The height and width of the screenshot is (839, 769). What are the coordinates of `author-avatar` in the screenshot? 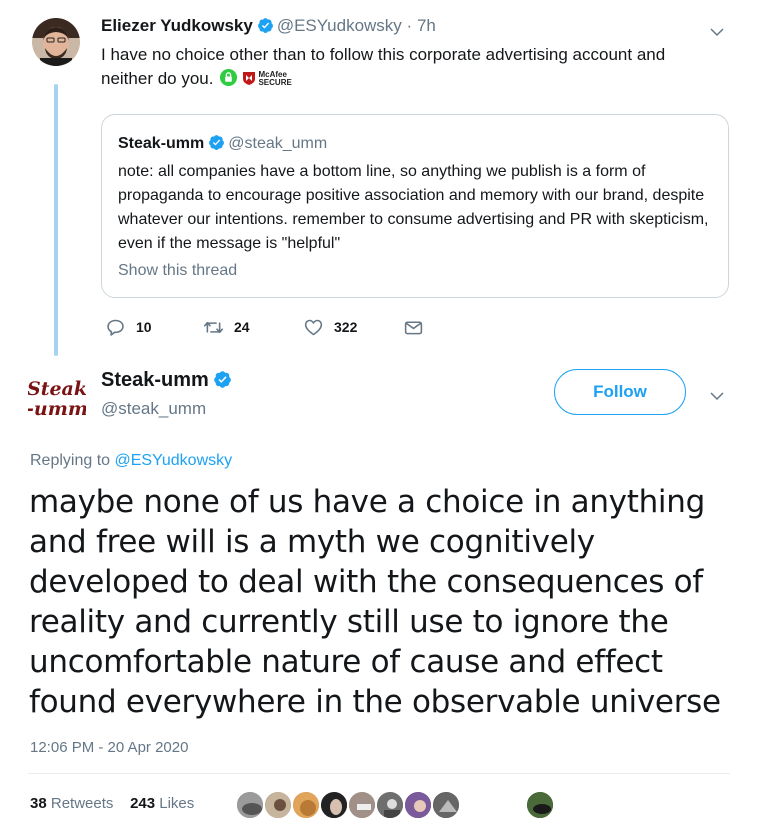 It's located at (56, 42).